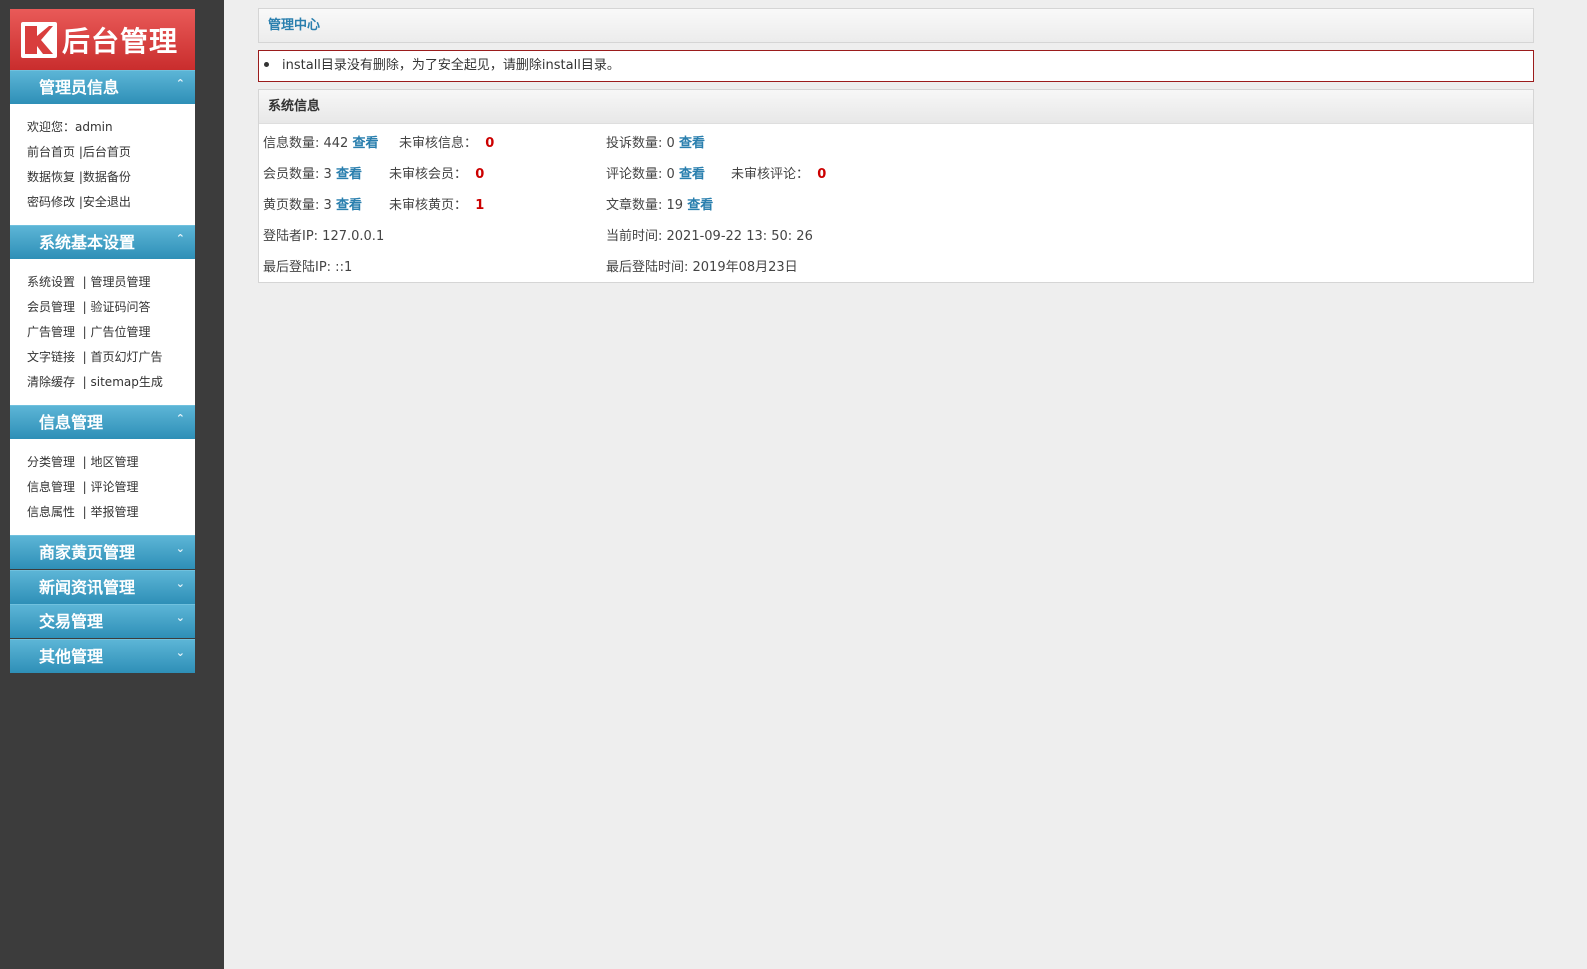 The image size is (1587, 969). What do you see at coordinates (709, 236) in the screenshot?
I see `current-time: 当前时间: 2021-09-22 13: 50: 26` at bounding box center [709, 236].